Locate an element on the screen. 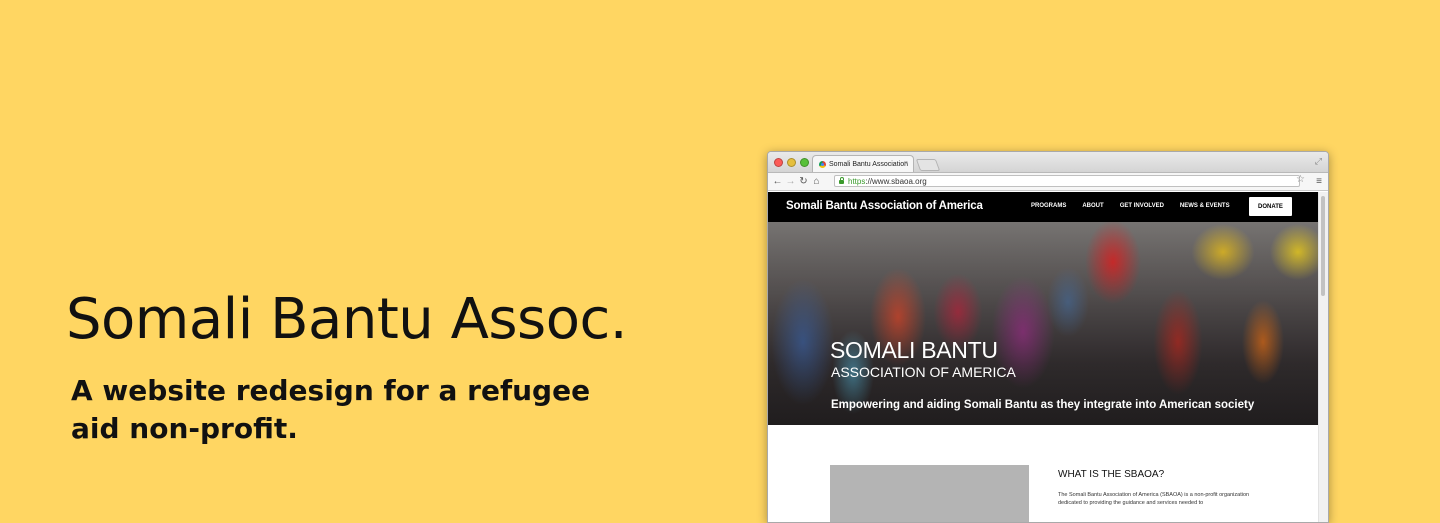 The image size is (1440, 523). browser-tab: Somali Bantu Association × is located at coordinates (863, 163).